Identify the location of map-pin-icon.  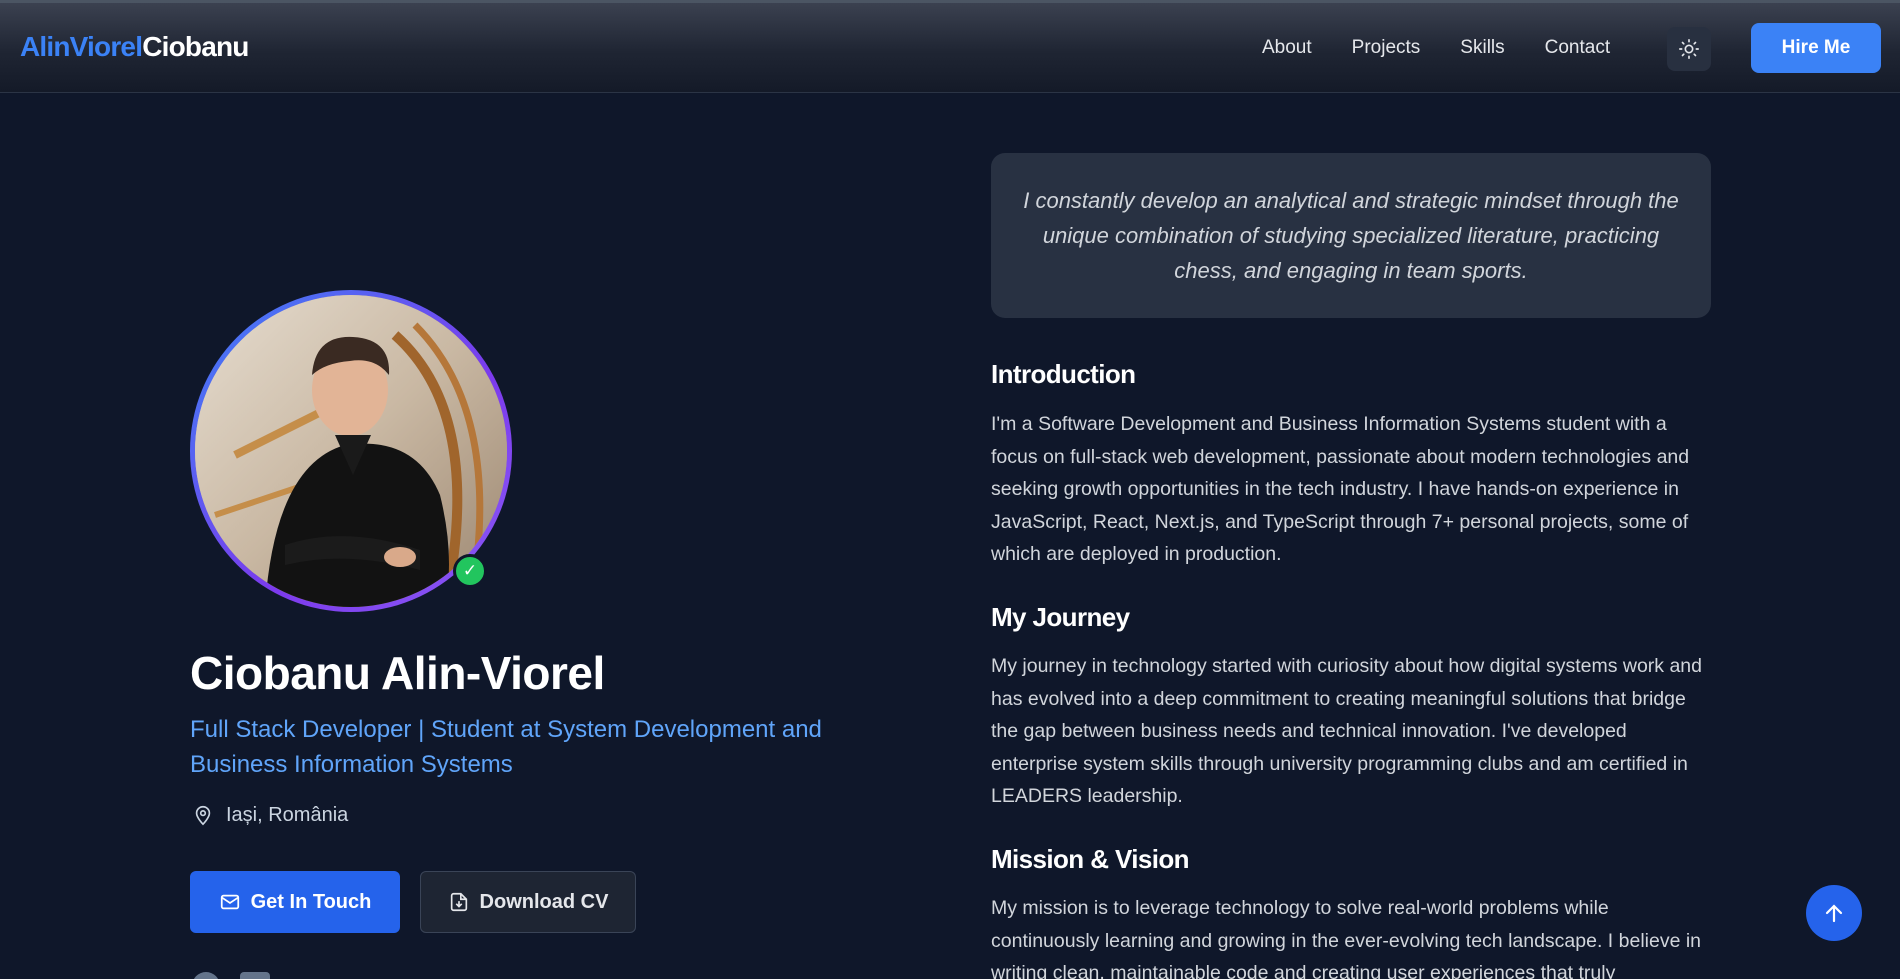
(203, 815).